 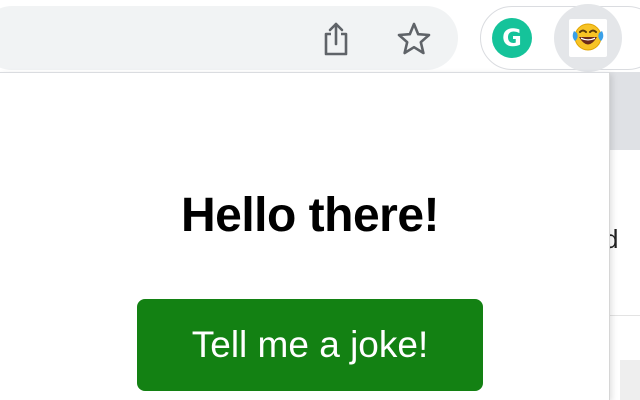 I want to click on grammarly-icon: G, so click(x=512, y=38).